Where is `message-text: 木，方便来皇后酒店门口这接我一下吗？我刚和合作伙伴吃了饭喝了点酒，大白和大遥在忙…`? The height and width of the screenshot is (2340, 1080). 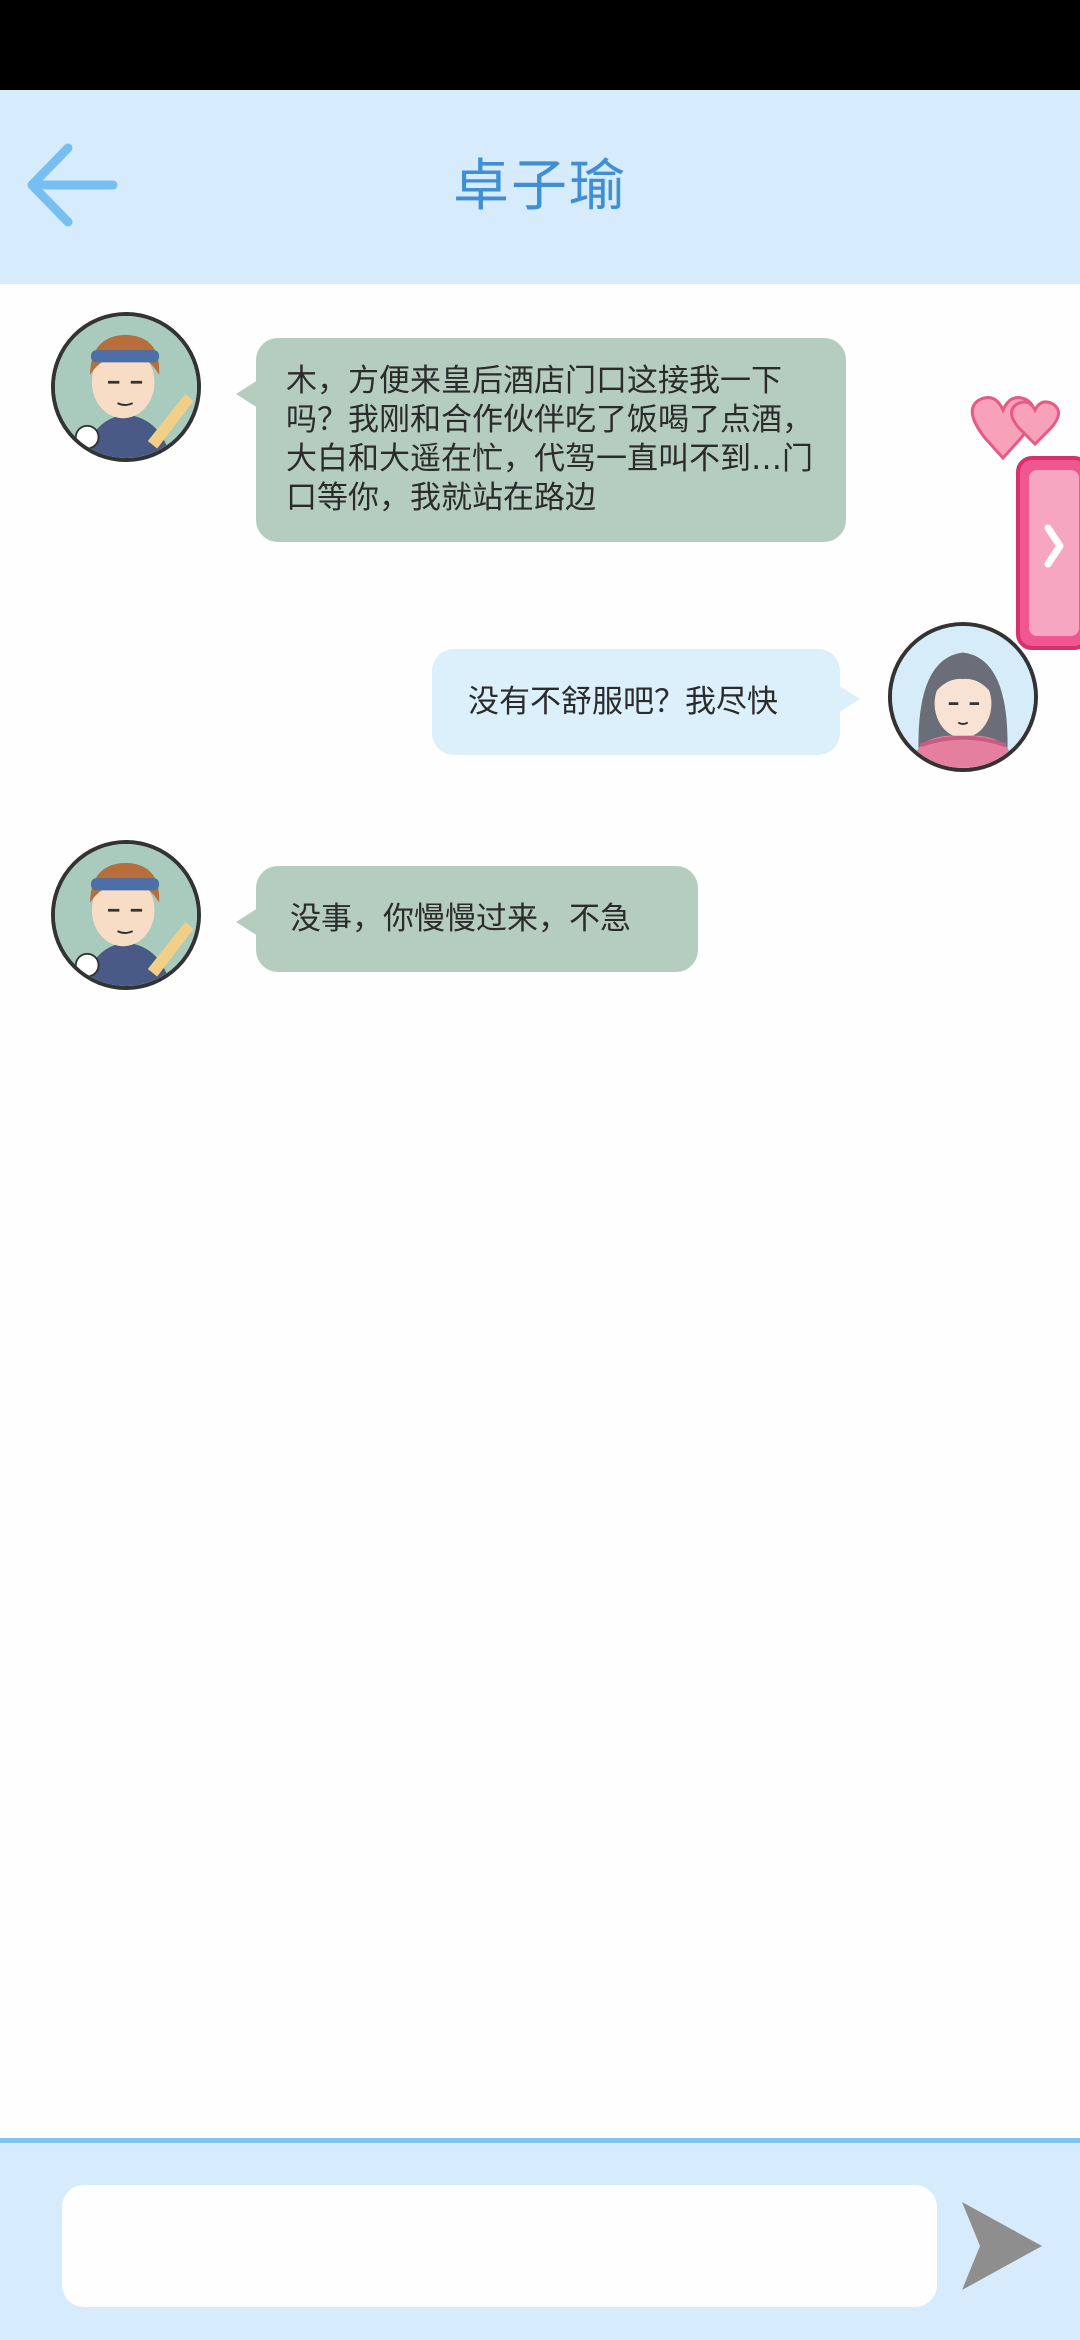 message-text: 木，方便来皇后酒店门口这接我一下吗？我刚和合作伙伴吃了饭喝了点酒，大白和大遥在忙… is located at coordinates (549, 439).